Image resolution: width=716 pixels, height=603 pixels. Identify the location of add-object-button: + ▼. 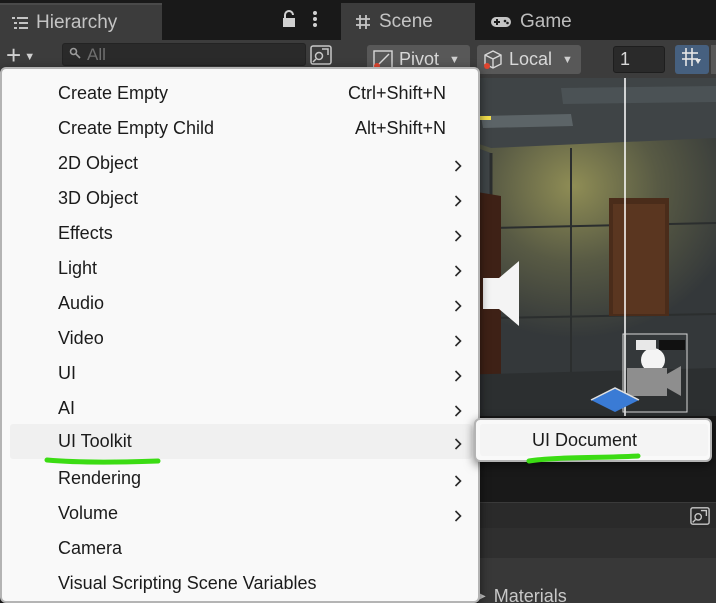
(27, 55).